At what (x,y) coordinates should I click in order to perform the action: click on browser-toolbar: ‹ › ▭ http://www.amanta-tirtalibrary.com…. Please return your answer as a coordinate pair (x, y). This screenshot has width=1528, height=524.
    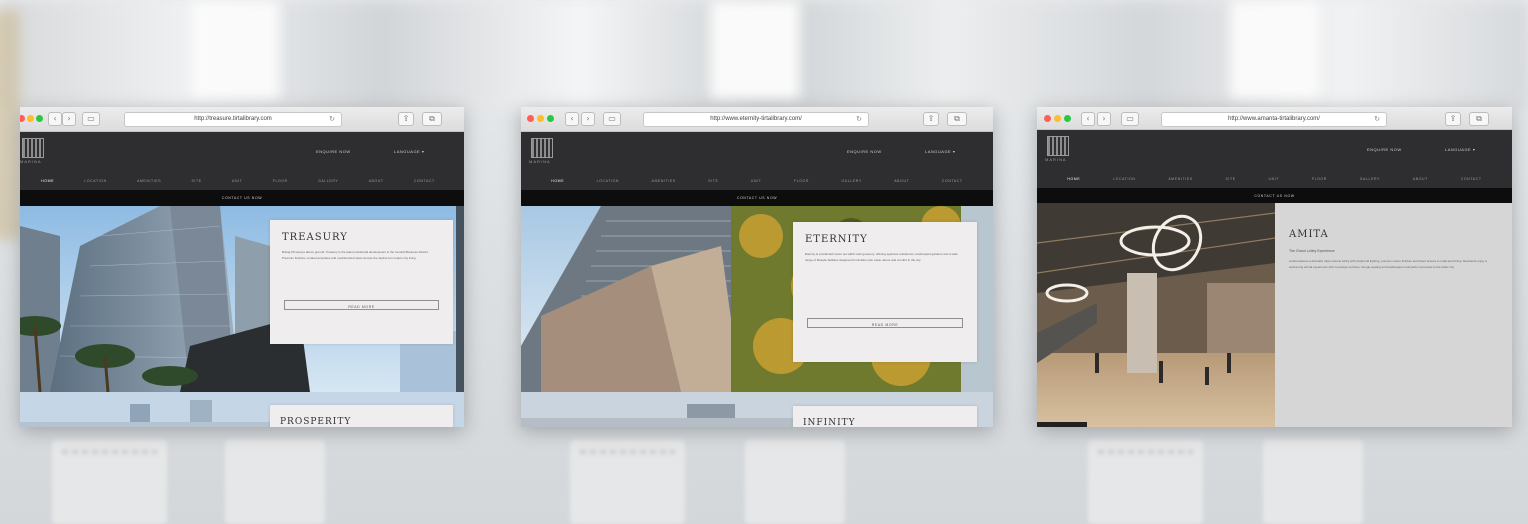
    Looking at the image, I should click on (1274, 118).